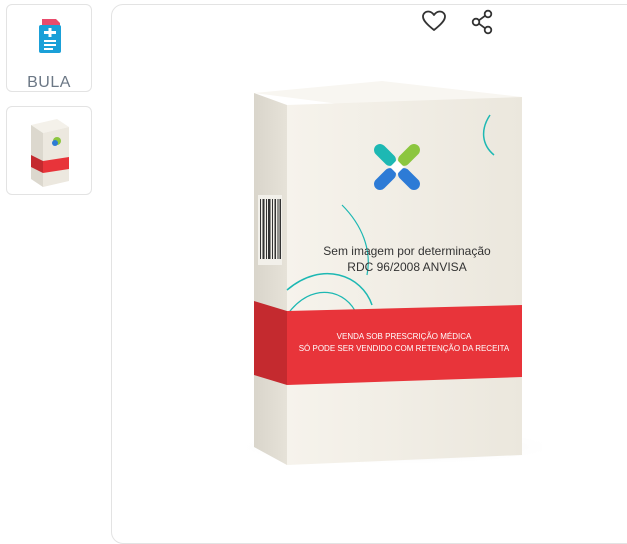 This screenshot has height=544, width=627. What do you see at coordinates (434, 21) in the screenshot?
I see `heart-icon` at bounding box center [434, 21].